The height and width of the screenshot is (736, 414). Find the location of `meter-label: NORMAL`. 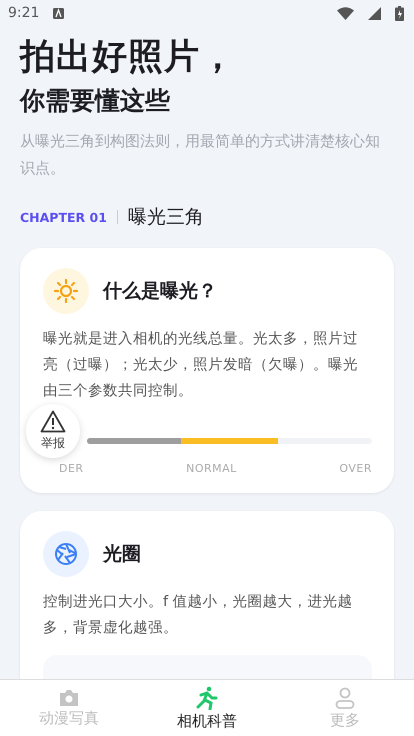

meter-label: NORMAL is located at coordinates (211, 468).